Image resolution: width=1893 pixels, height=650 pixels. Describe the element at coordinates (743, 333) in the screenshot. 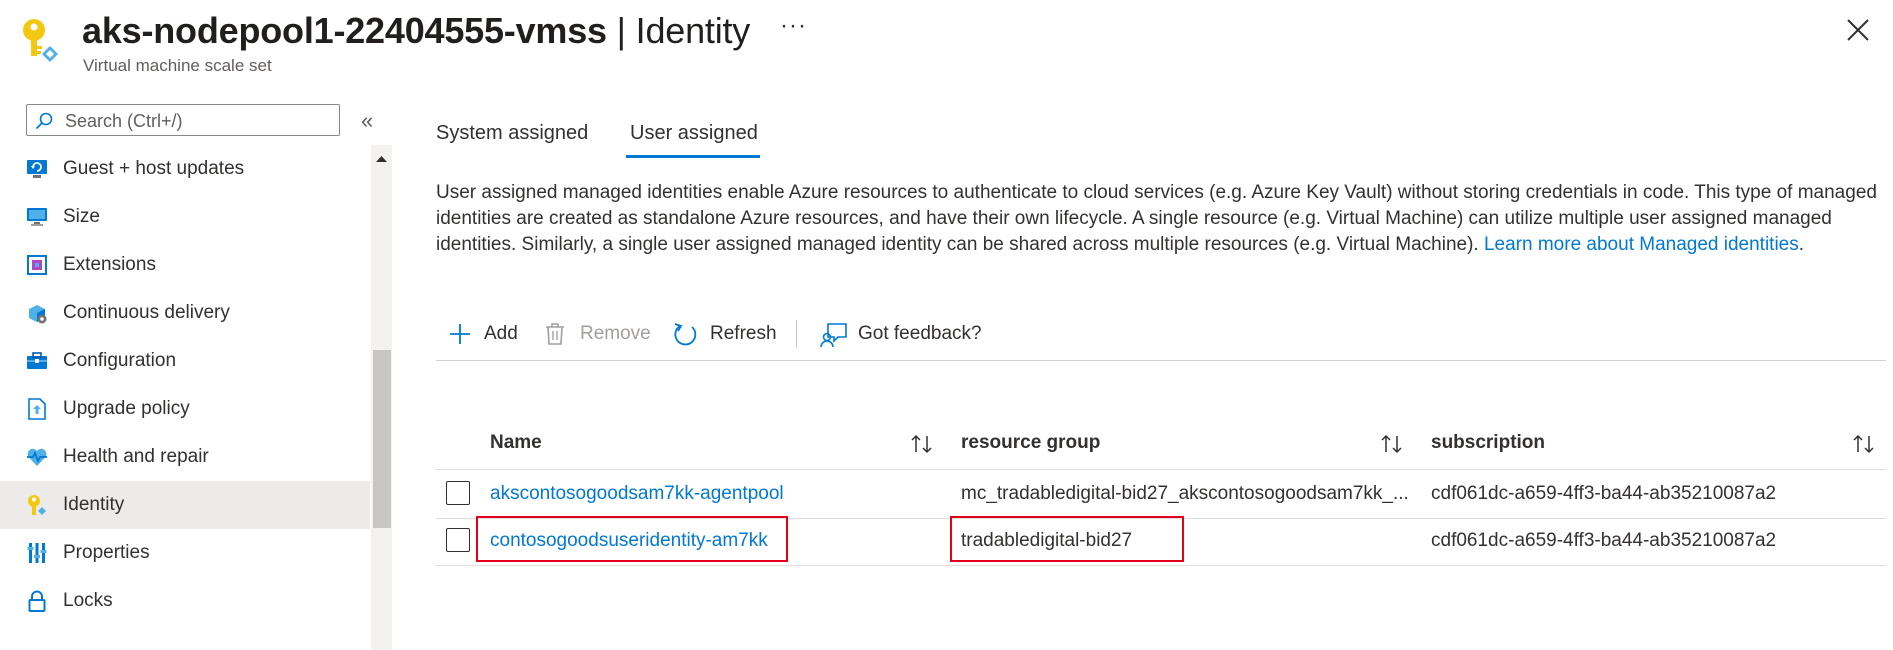

I see `refresh-label: Refresh` at that location.